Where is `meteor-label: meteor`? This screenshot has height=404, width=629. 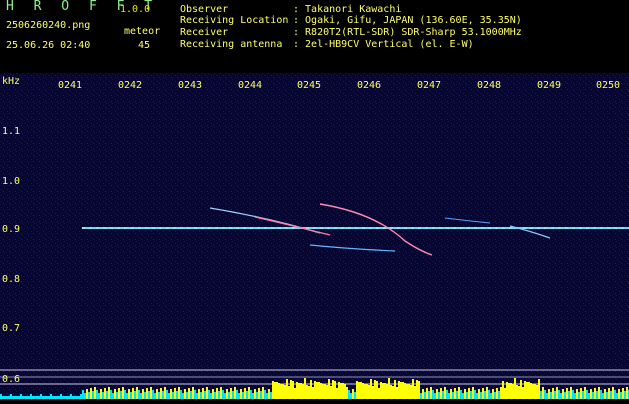 meteor-label: meteor is located at coordinates (142, 31).